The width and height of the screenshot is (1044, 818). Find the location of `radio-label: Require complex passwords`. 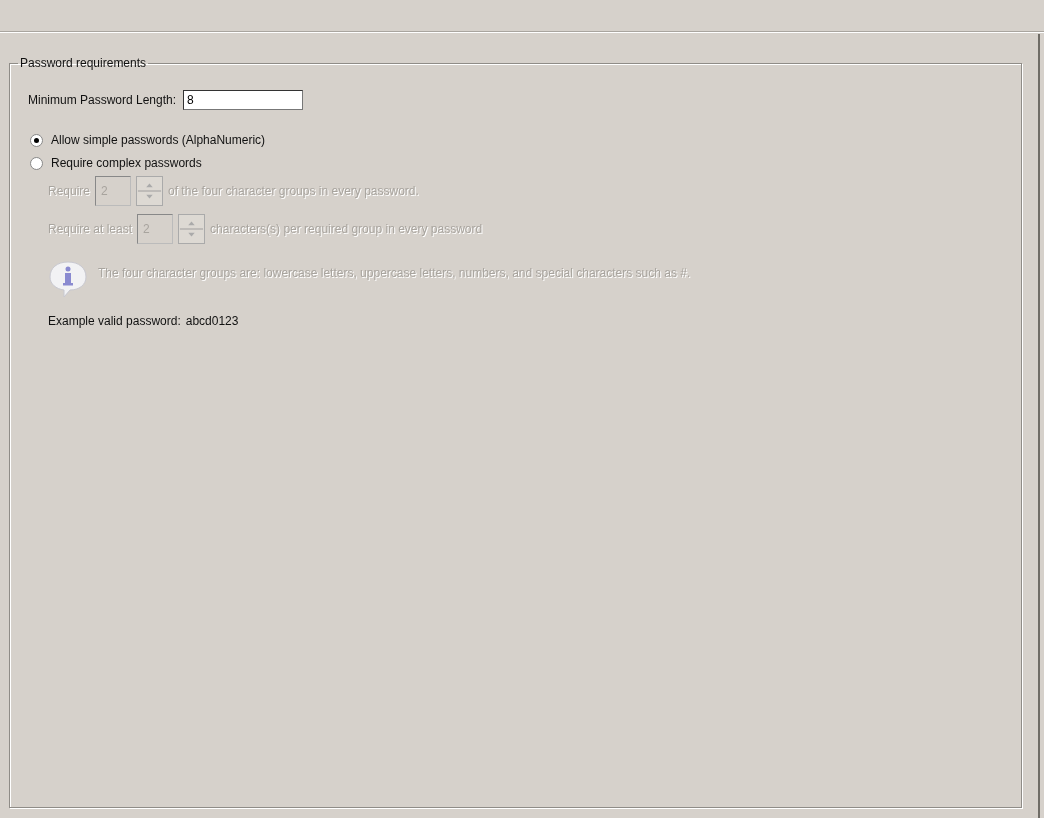

radio-label: Require complex passwords is located at coordinates (126, 163).